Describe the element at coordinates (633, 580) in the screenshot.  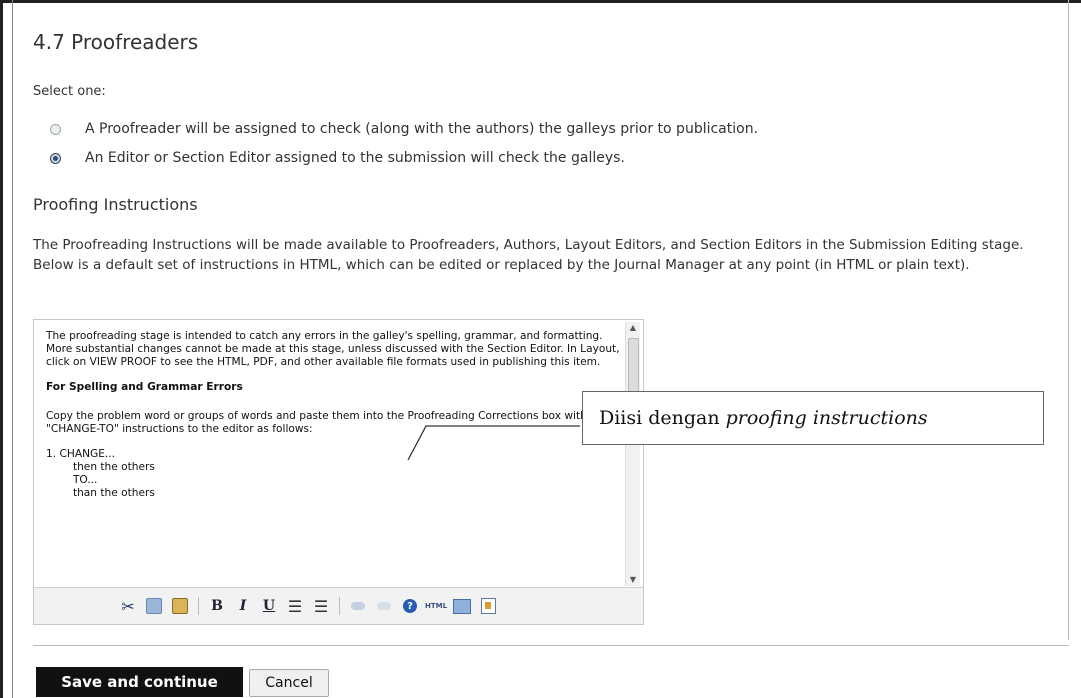
I see `scroll-down-arrow-icon: ▼` at that location.